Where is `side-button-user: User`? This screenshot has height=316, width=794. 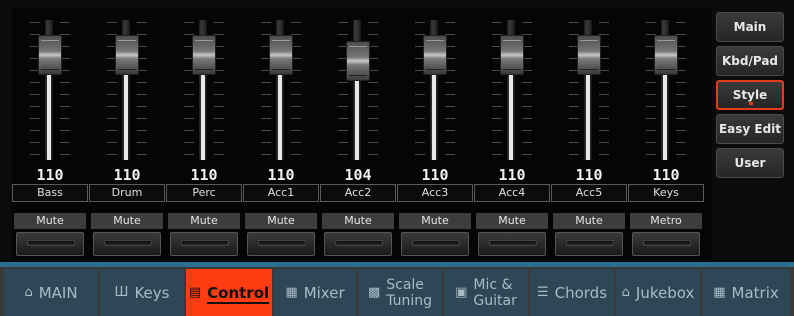
side-button-user: User is located at coordinates (750, 163).